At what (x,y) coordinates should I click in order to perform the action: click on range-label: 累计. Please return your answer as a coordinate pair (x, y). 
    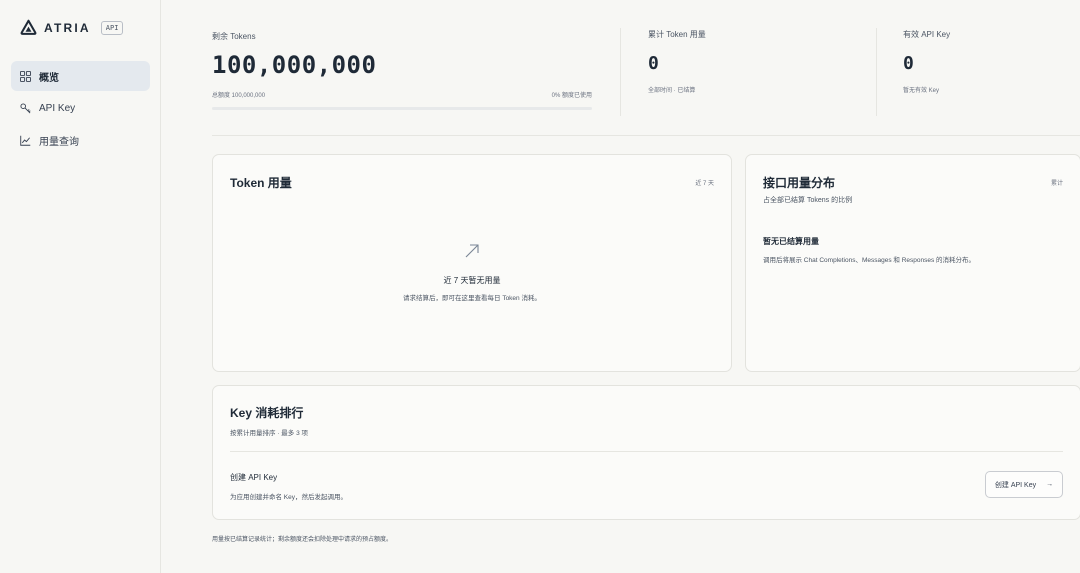
    Looking at the image, I should click on (1056, 184).